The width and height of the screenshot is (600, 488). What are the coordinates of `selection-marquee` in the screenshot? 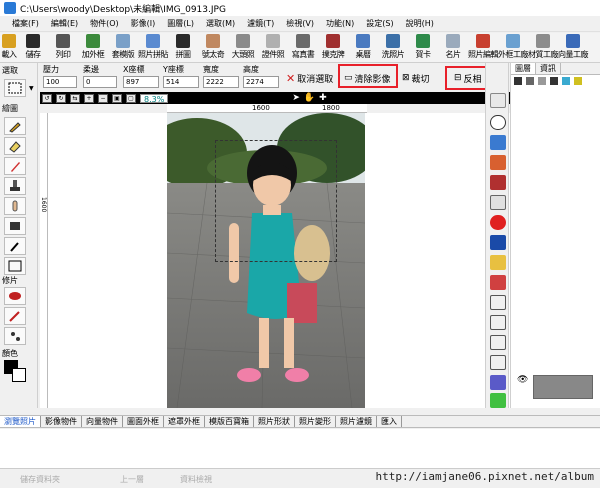 It's located at (276, 201).